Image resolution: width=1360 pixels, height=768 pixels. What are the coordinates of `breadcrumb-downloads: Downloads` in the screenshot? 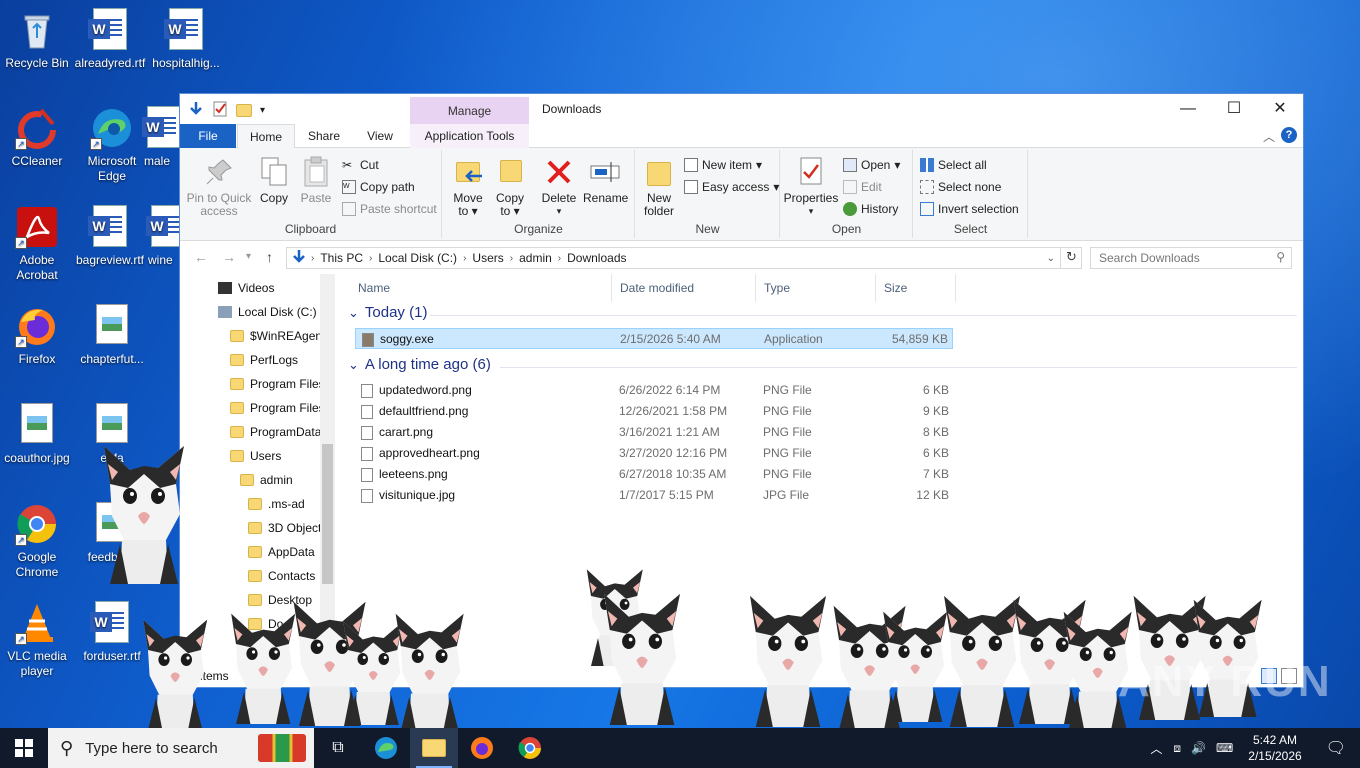 It's located at (596, 258).